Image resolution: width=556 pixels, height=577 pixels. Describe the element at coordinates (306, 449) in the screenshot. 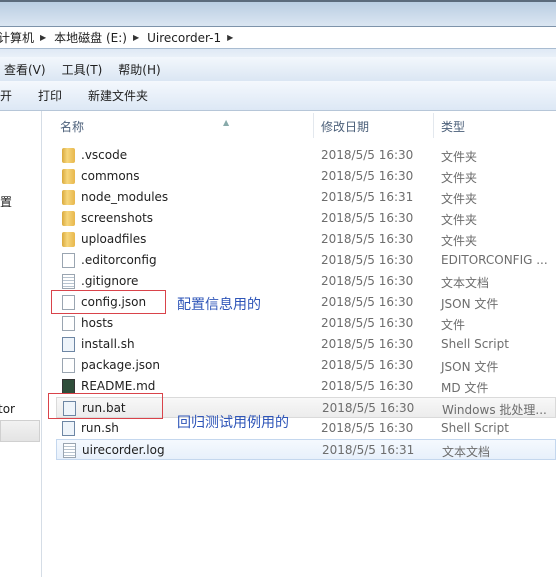

I see `file-row: uirecorder.log 2018/5/5 16:31 文本文档` at that location.